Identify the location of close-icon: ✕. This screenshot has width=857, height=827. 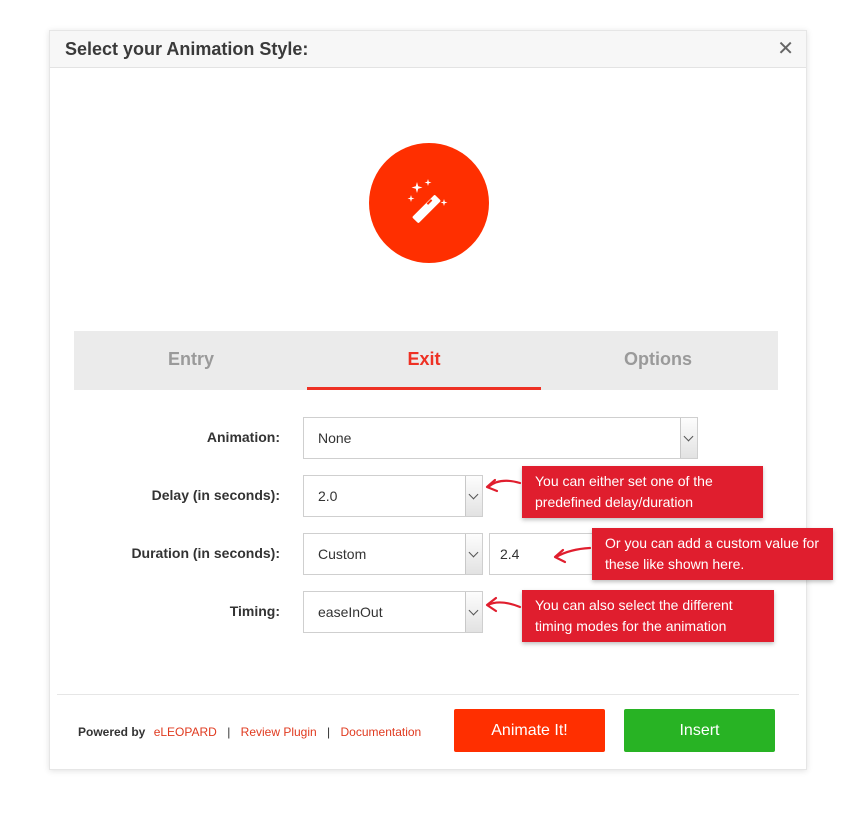
(785, 48).